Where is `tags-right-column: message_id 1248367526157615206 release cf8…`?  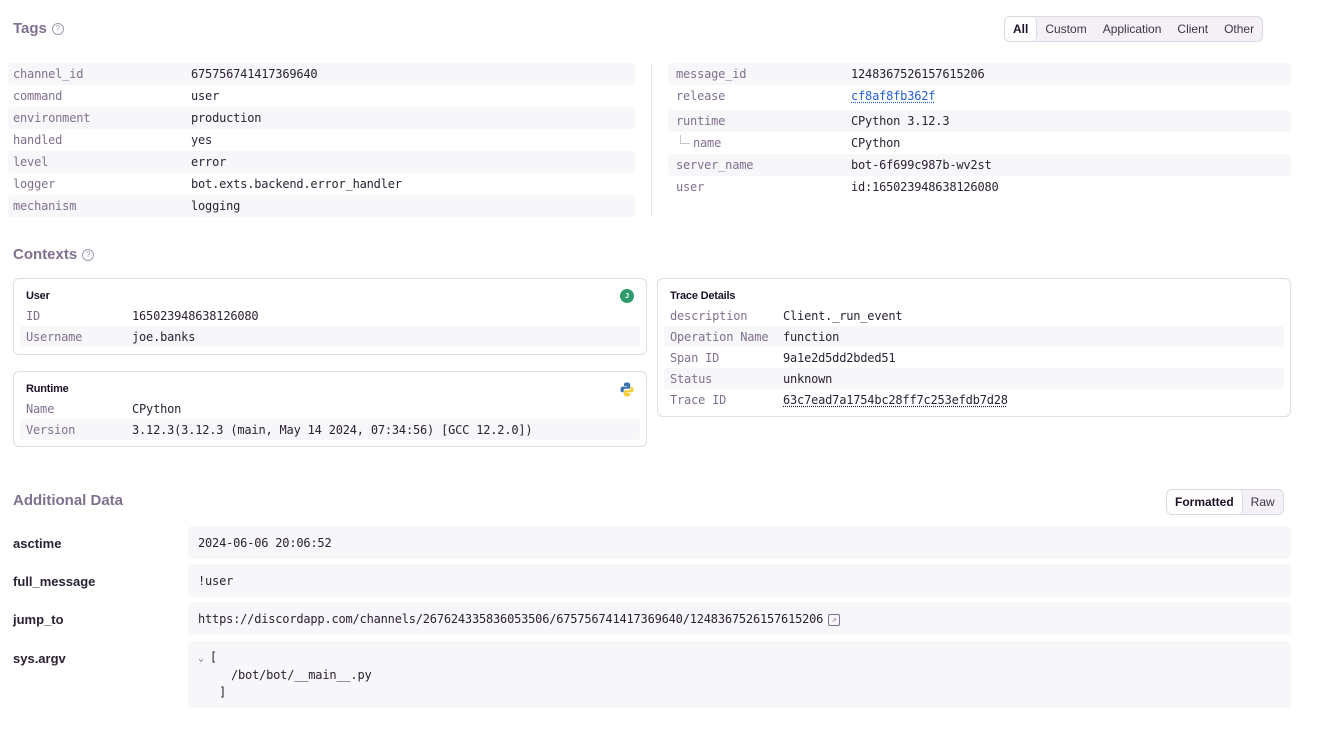
tags-right-column: message_id 1248367526157615206 release cf8… is located at coordinates (979, 130).